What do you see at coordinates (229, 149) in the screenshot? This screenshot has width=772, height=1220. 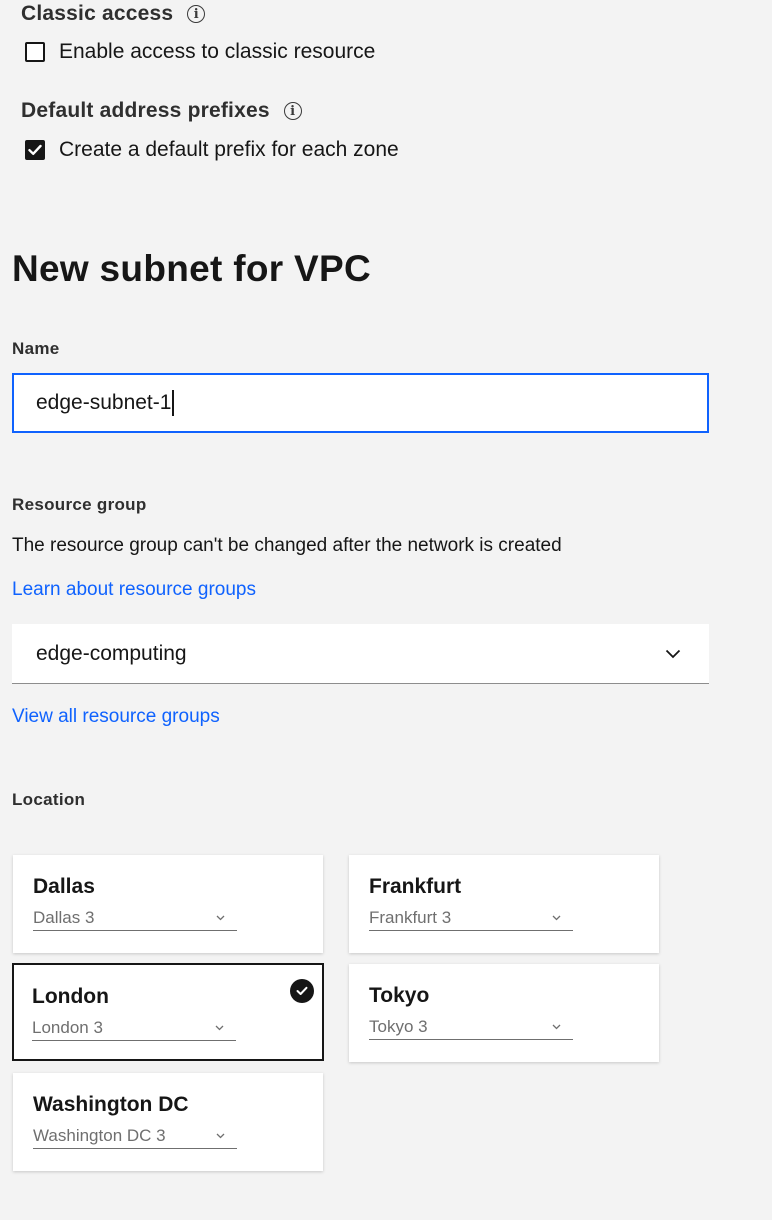 I see `default-prefixes-checkbox-label: Create a default prefix for each zone` at bounding box center [229, 149].